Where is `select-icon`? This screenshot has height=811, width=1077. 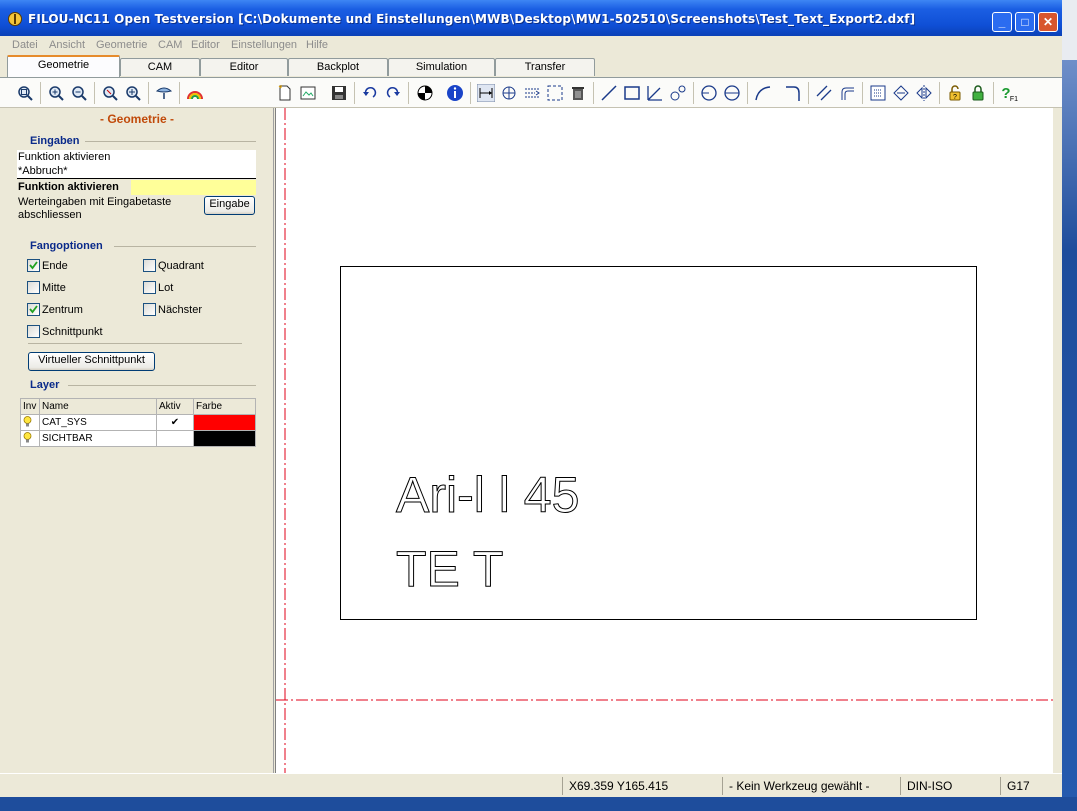 select-icon is located at coordinates (555, 93).